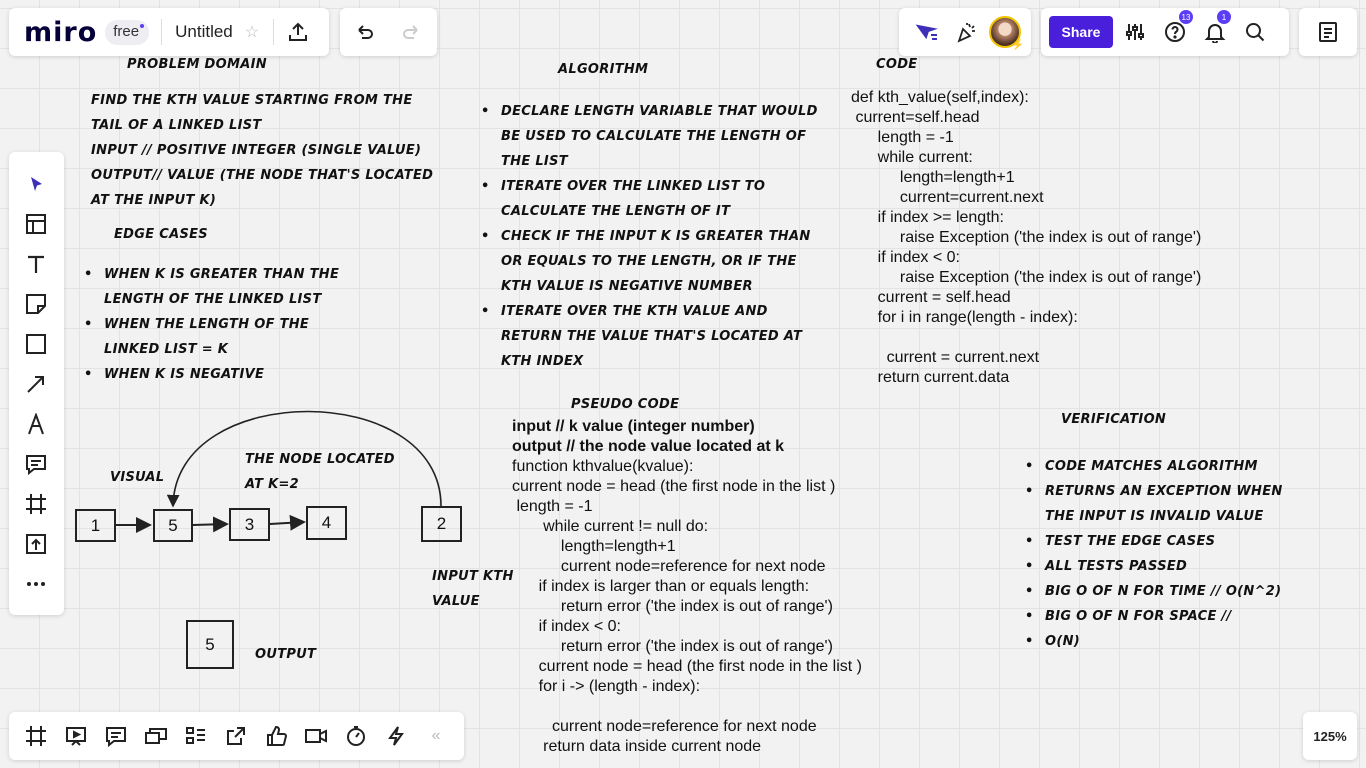 This screenshot has height=768, width=1366. What do you see at coordinates (326, 523) in the screenshot?
I see `list-node: 4` at bounding box center [326, 523].